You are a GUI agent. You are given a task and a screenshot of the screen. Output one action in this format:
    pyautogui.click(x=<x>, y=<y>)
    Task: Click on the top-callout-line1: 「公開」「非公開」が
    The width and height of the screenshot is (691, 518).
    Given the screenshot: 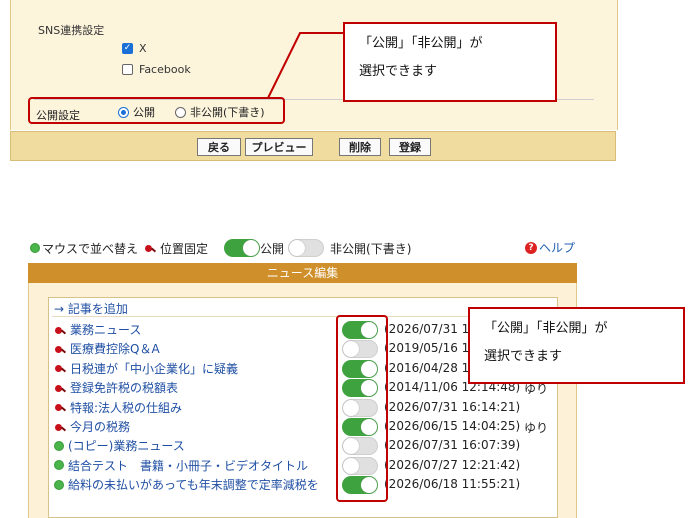 What is the action you would take?
    pyautogui.click(x=421, y=43)
    